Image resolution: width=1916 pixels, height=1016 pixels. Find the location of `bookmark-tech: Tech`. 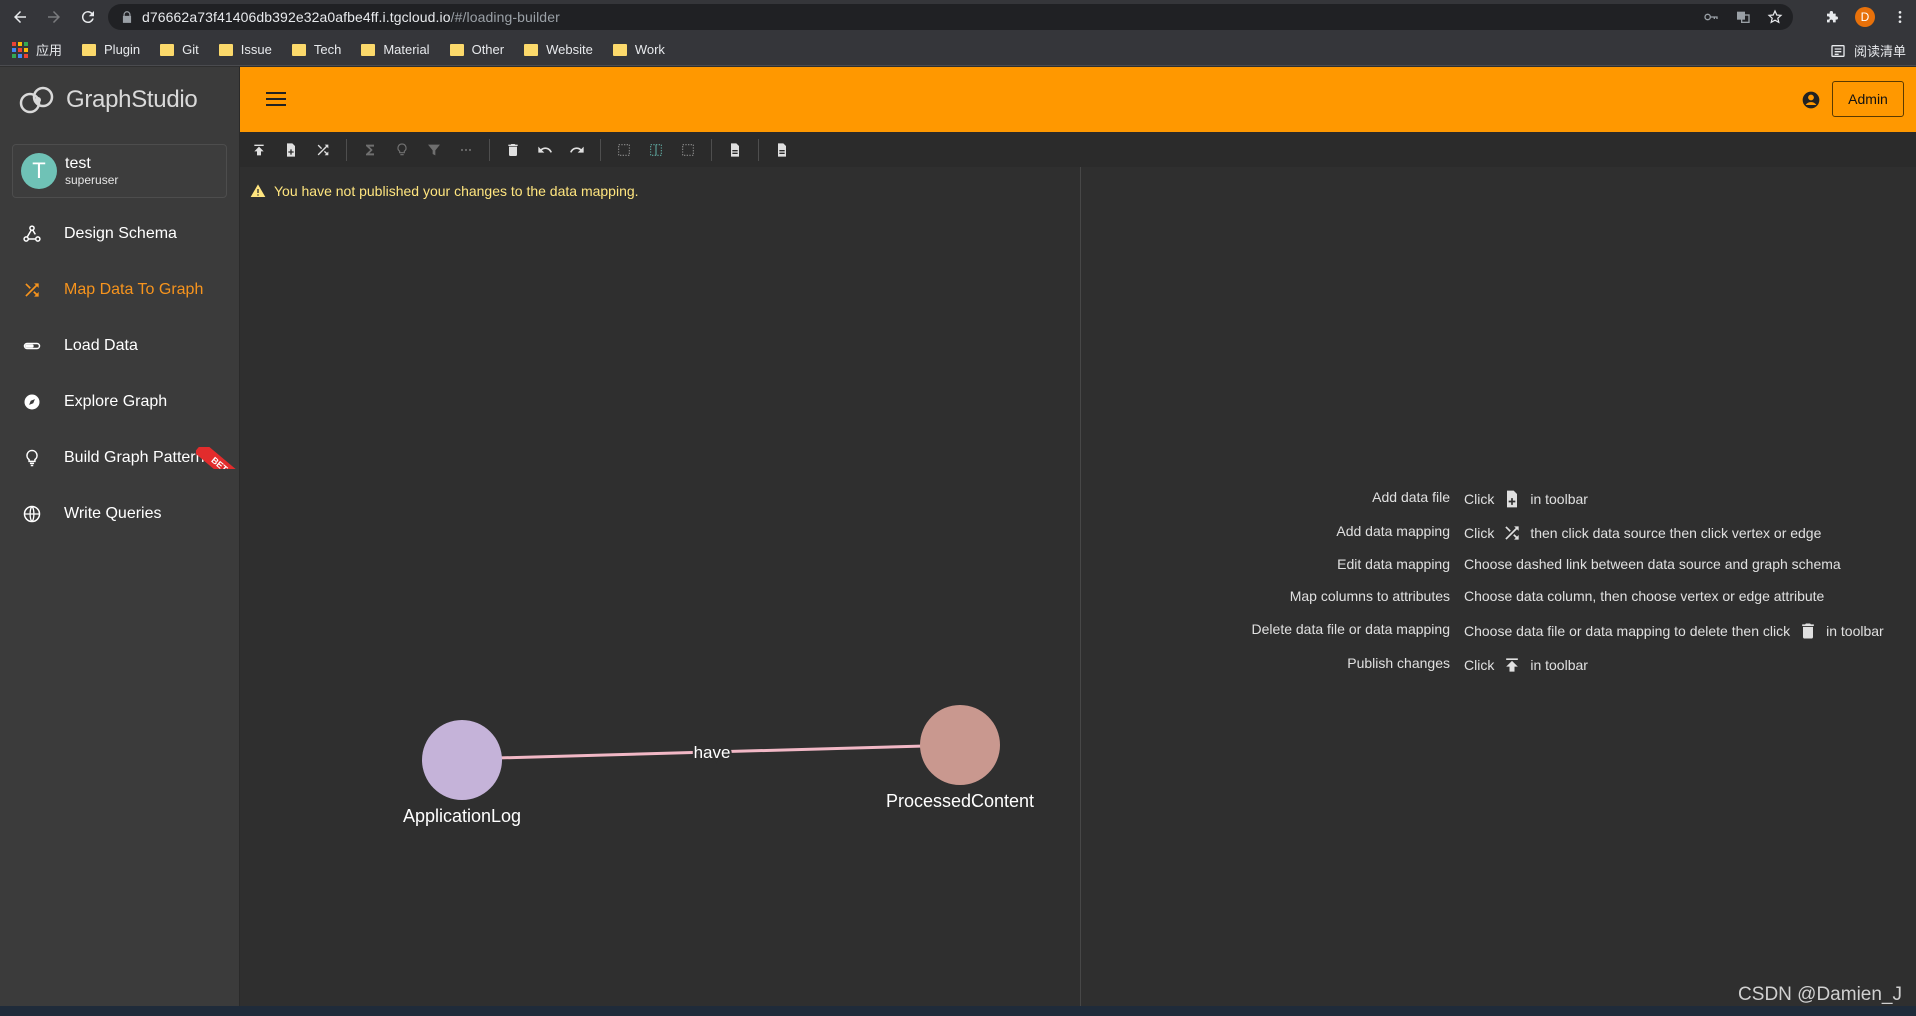

bookmark-tech: Tech is located at coordinates (314, 50).